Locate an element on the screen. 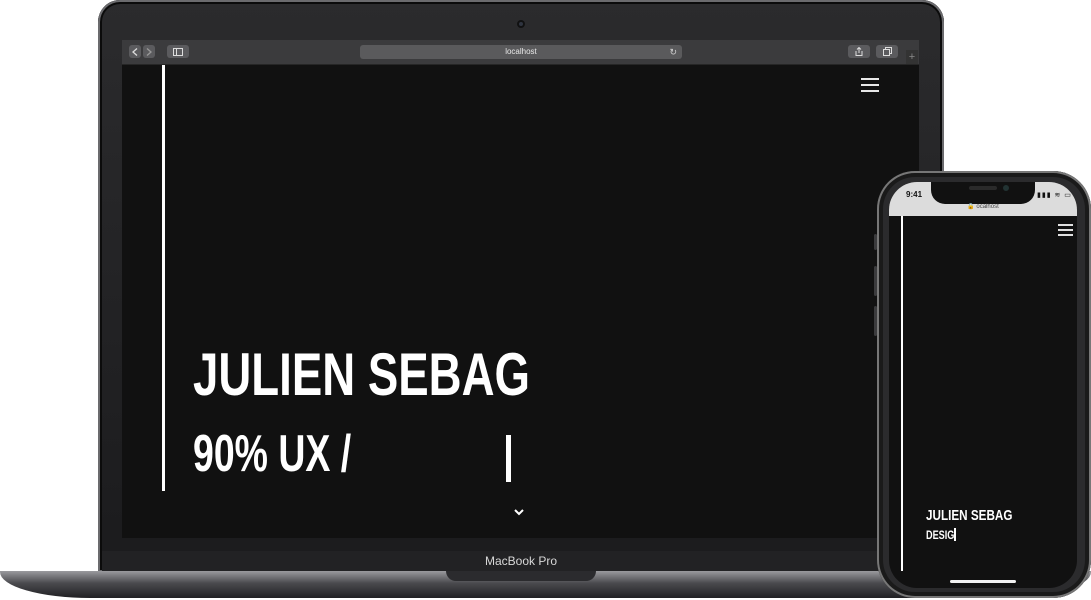 Image resolution: width=1091 pixels, height=600 pixels. phone-home-indicator is located at coordinates (983, 581).